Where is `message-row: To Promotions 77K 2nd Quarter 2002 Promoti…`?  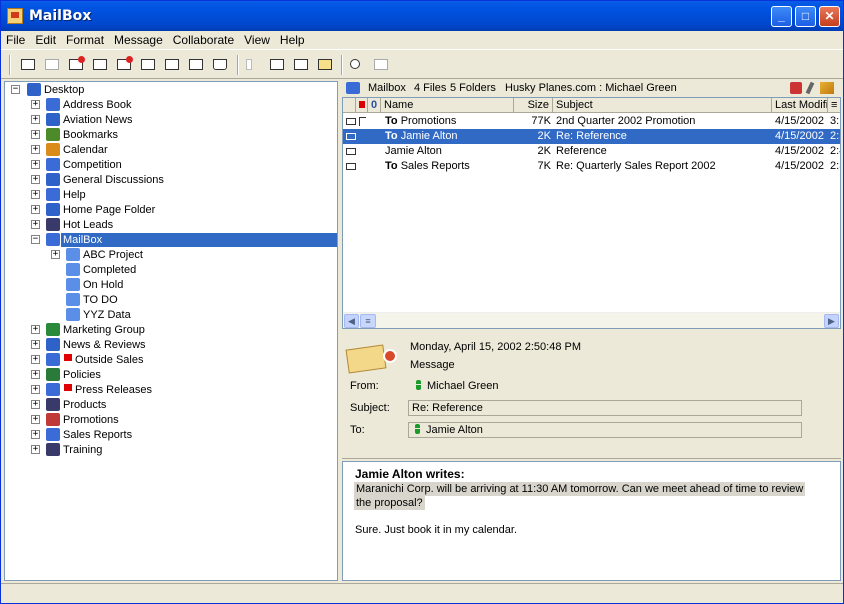
message-row: To Promotions 77K 2nd Quarter 2002 Promoti… is located at coordinates (591, 121).